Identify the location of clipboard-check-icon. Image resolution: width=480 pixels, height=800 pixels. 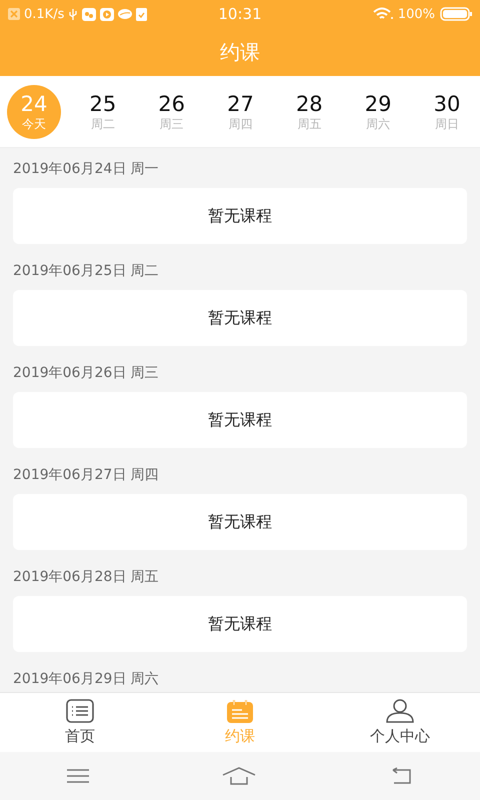
(142, 14).